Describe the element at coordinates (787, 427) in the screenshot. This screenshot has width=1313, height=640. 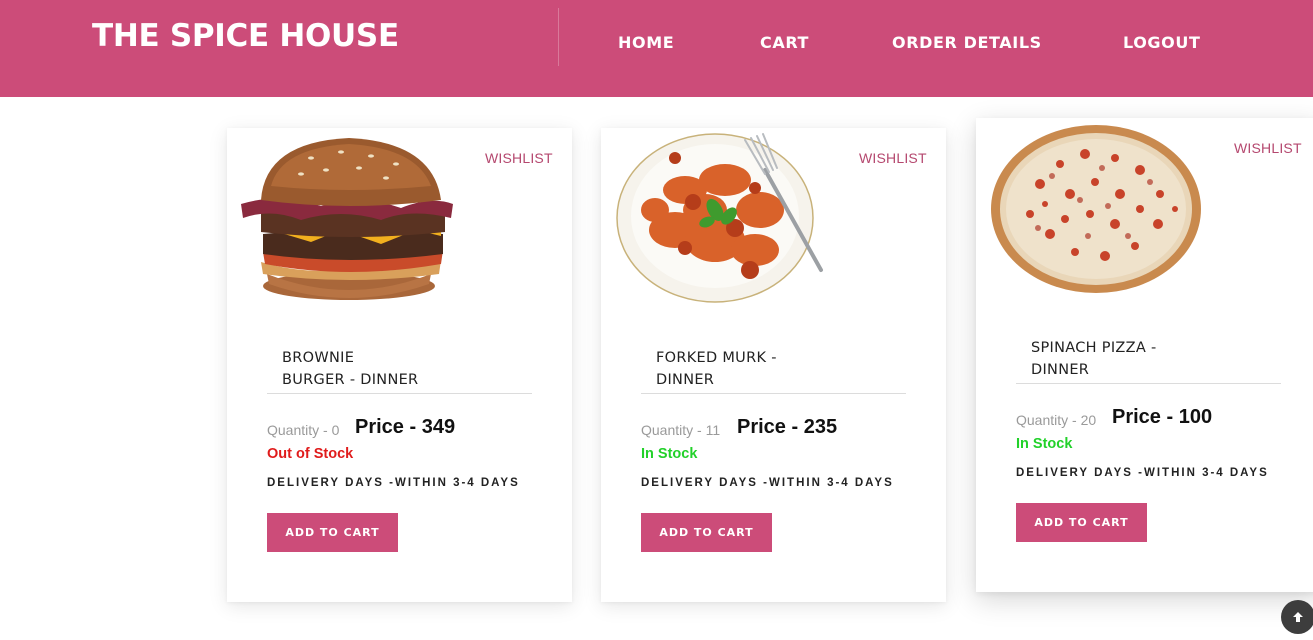
I see `price-label: Price - 235` at that location.